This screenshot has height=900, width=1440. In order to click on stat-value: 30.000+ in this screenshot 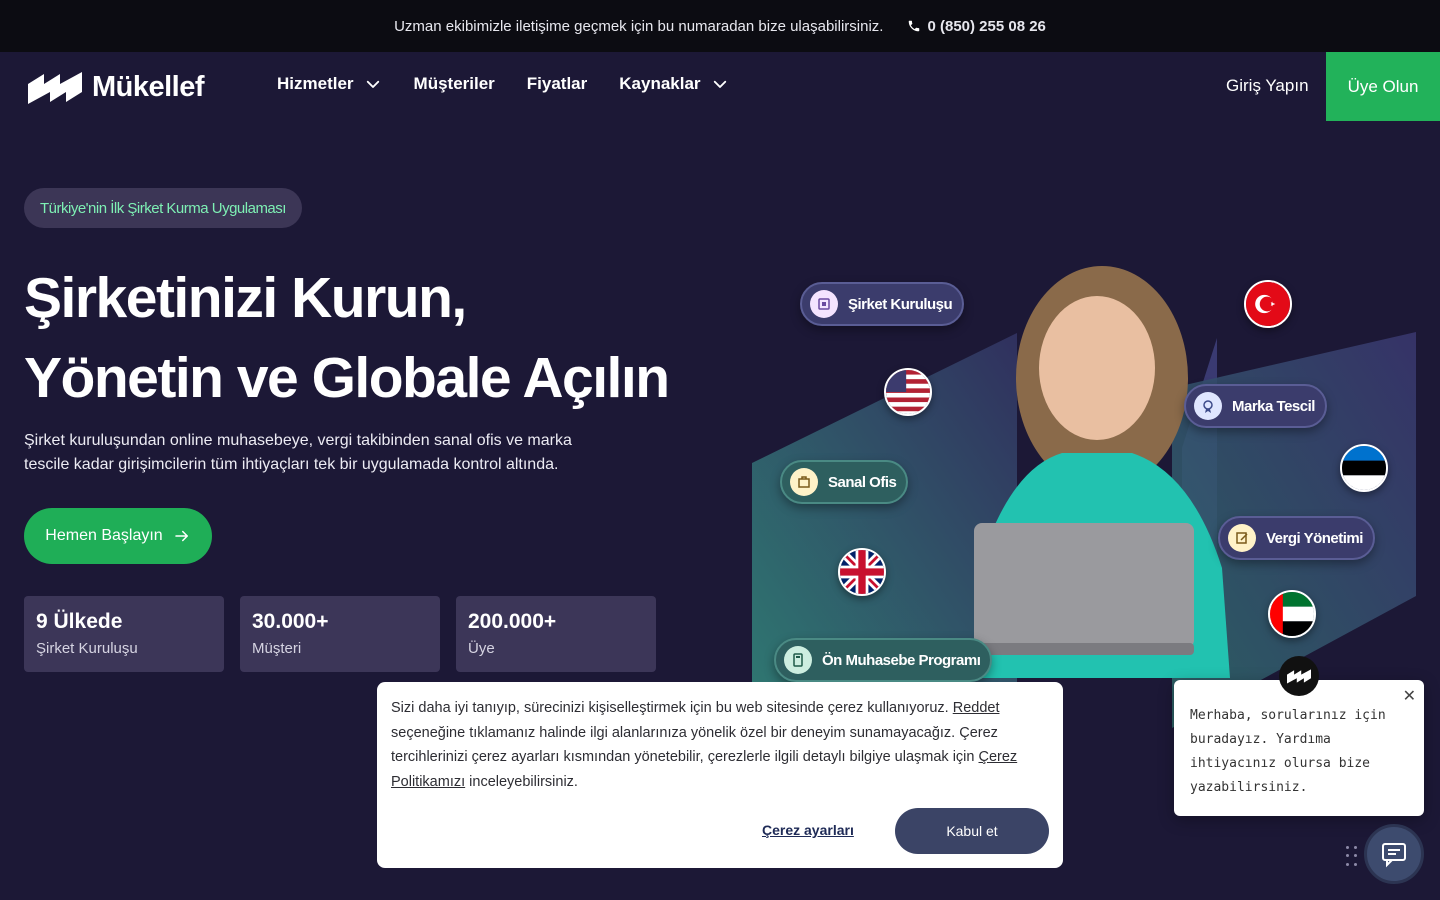, I will do `click(290, 621)`.